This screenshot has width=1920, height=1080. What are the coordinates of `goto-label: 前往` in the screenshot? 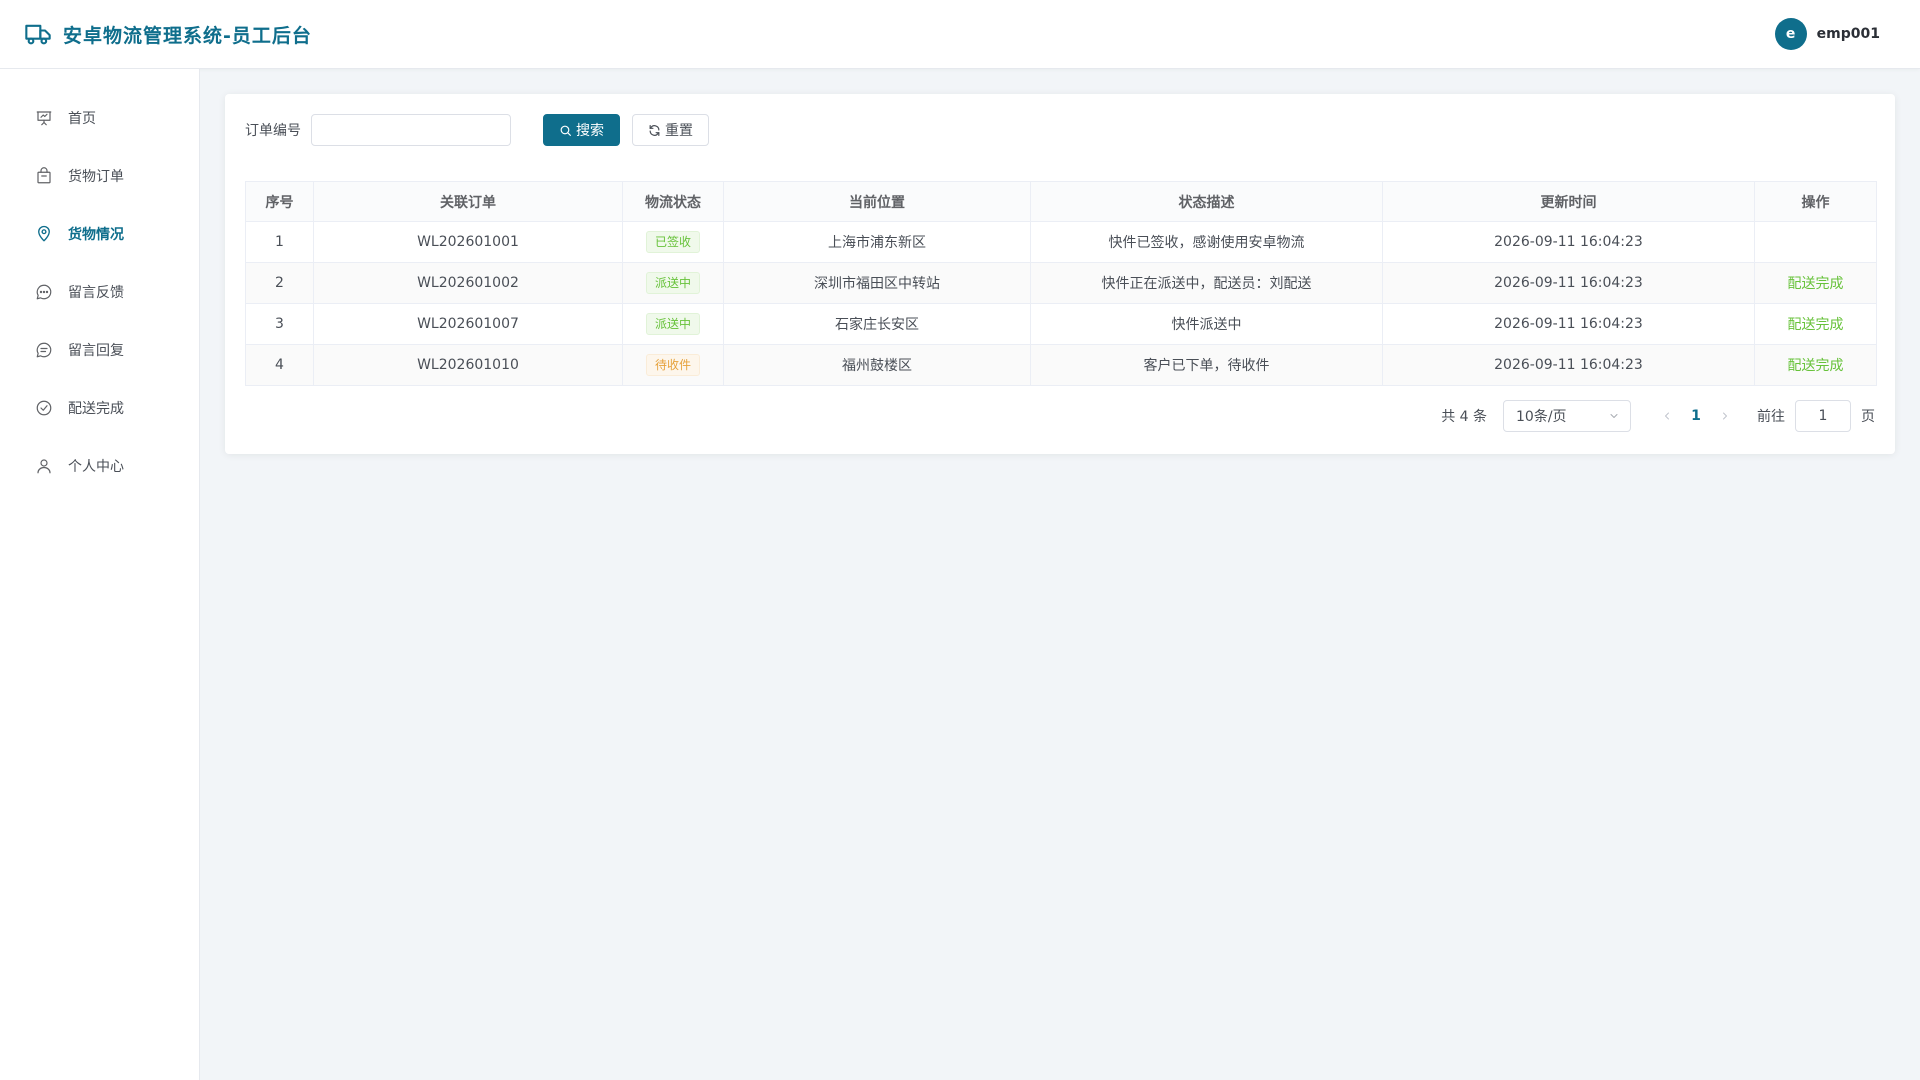 It's located at (1771, 417).